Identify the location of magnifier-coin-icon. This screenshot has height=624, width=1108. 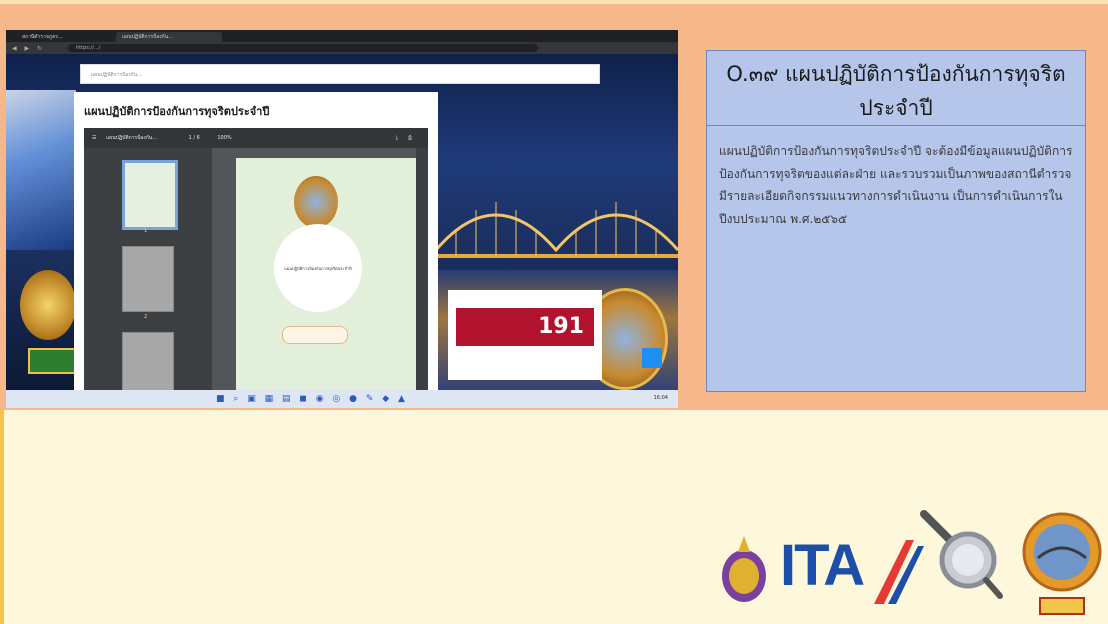
(961, 554).